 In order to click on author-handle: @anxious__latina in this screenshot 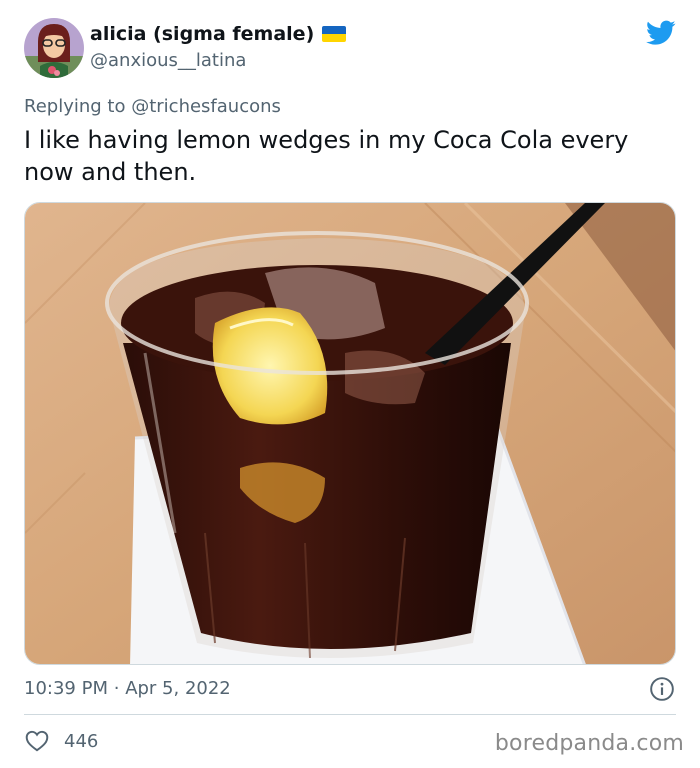, I will do `click(168, 60)`.